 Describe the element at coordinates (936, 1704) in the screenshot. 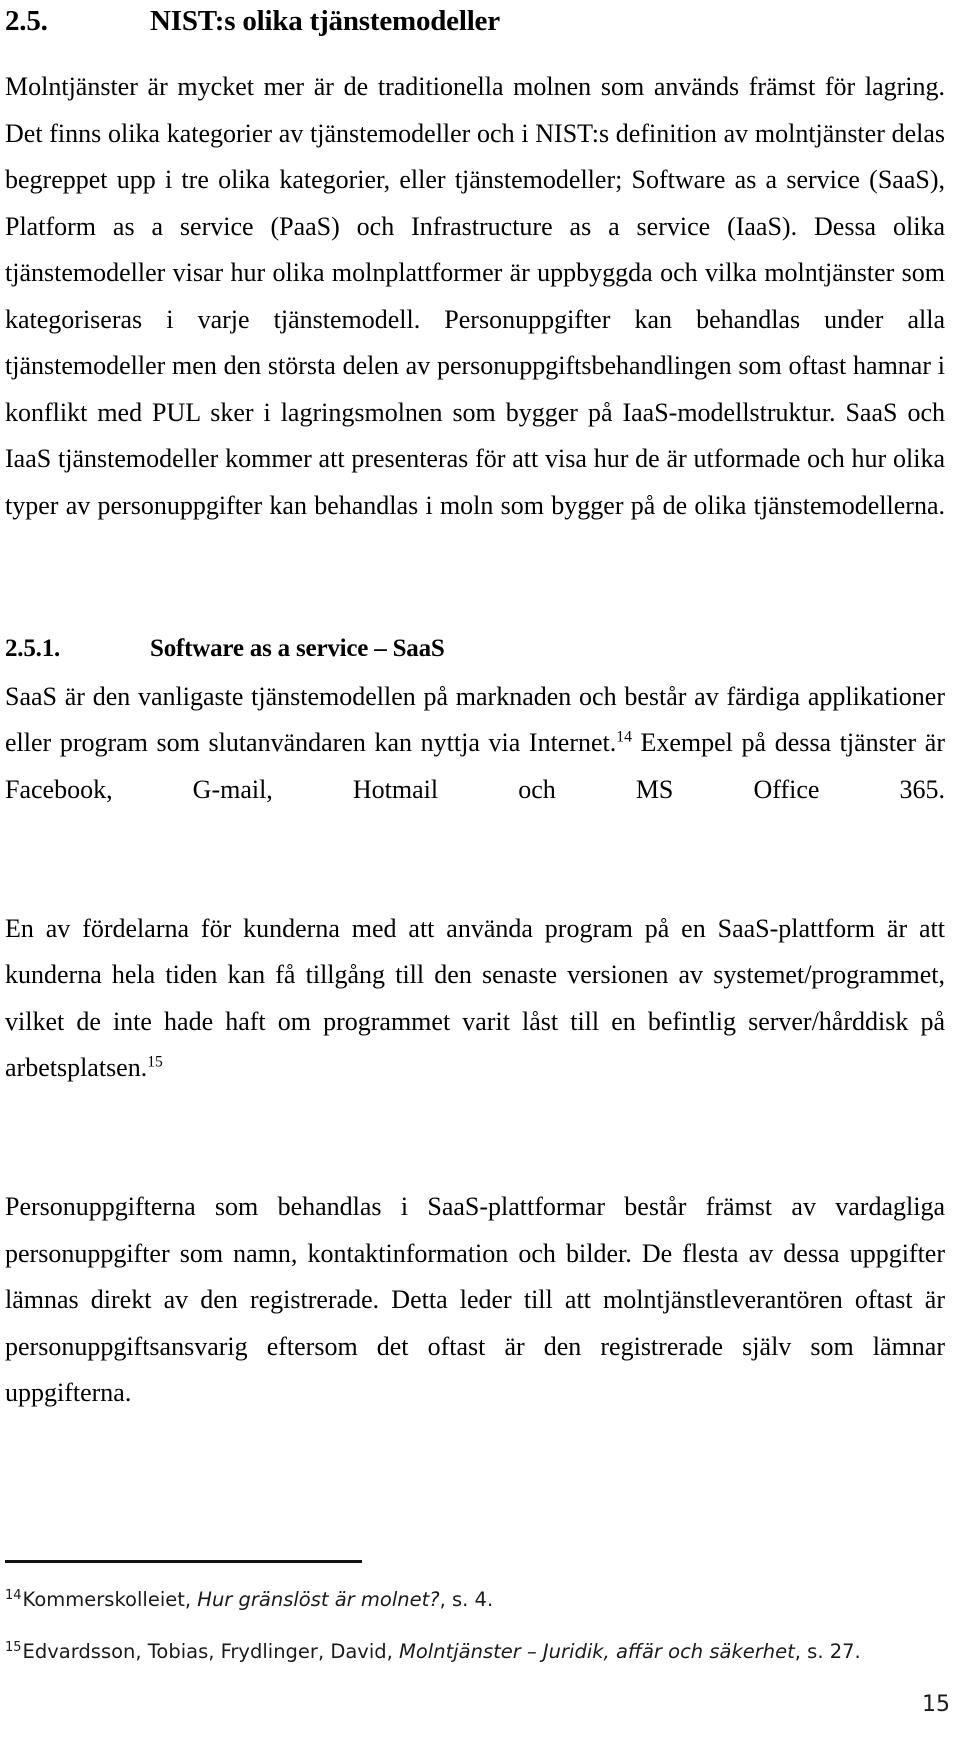

I see `page-number: 15` at that location.